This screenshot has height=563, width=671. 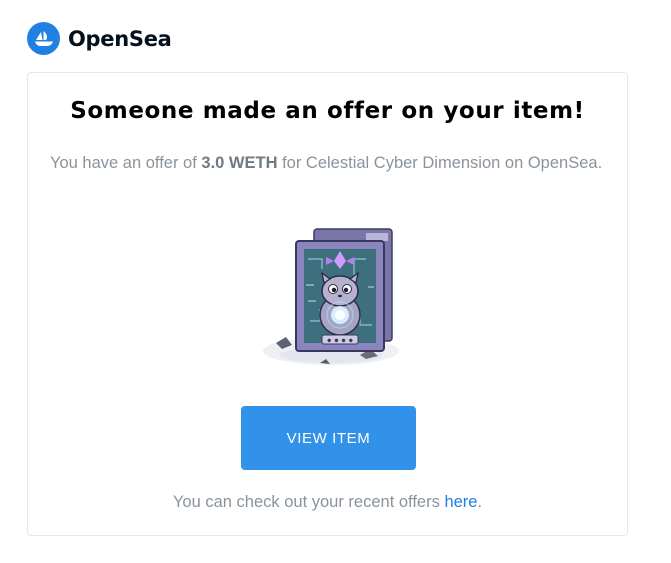 I want to click on header: OpenSea, so click(x=99, y=38).